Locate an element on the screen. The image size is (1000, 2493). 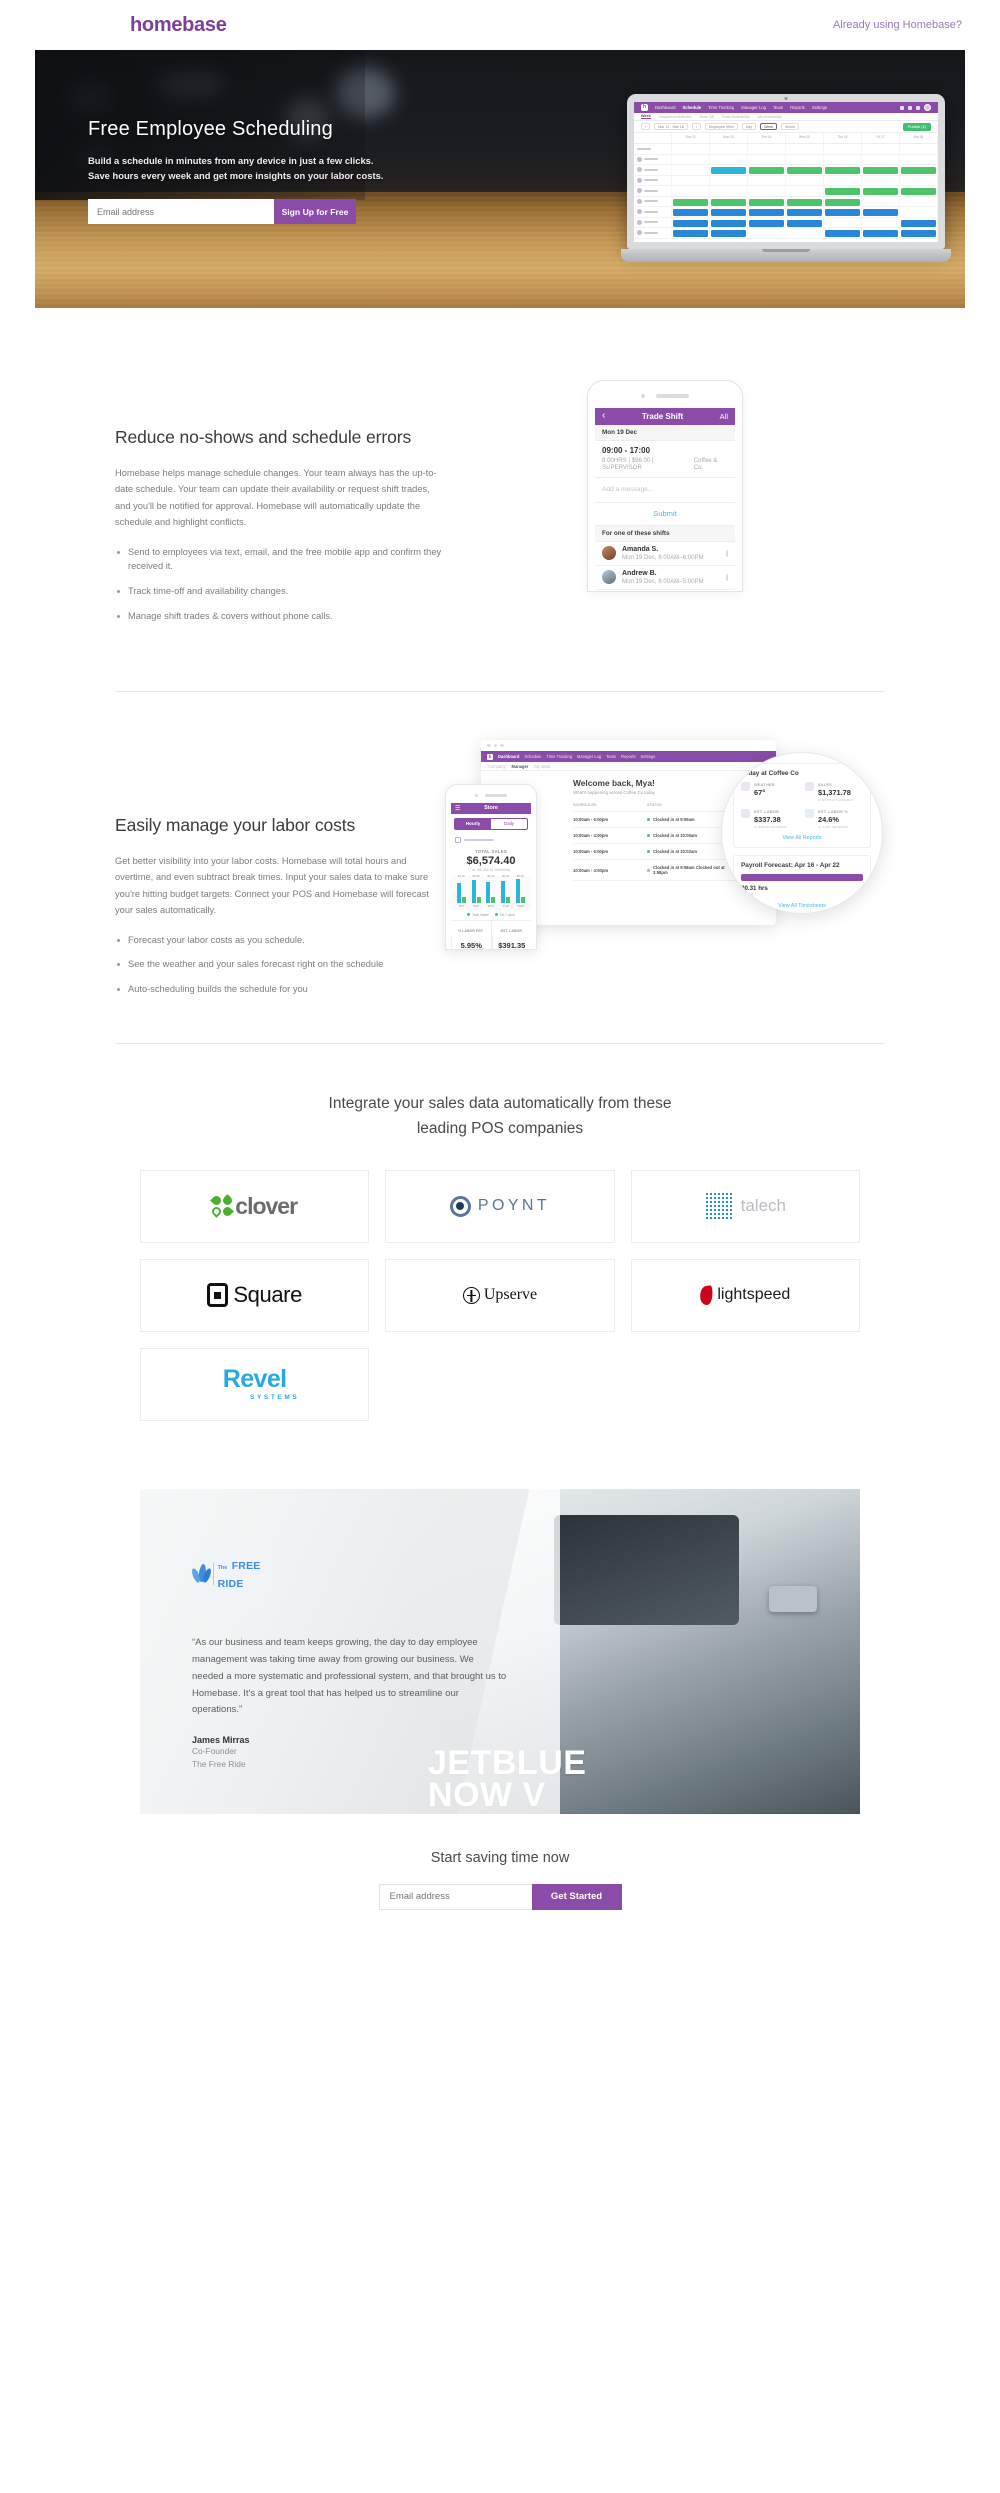
nav-manager-log: Manager Log is located at coordinates (753, 107).